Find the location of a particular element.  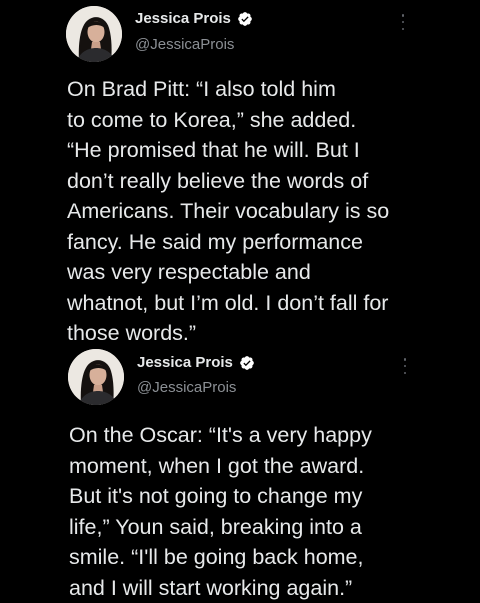

tweet-text-line: On the Oscar: “It's a very happy is located at coordinates (244, 435).